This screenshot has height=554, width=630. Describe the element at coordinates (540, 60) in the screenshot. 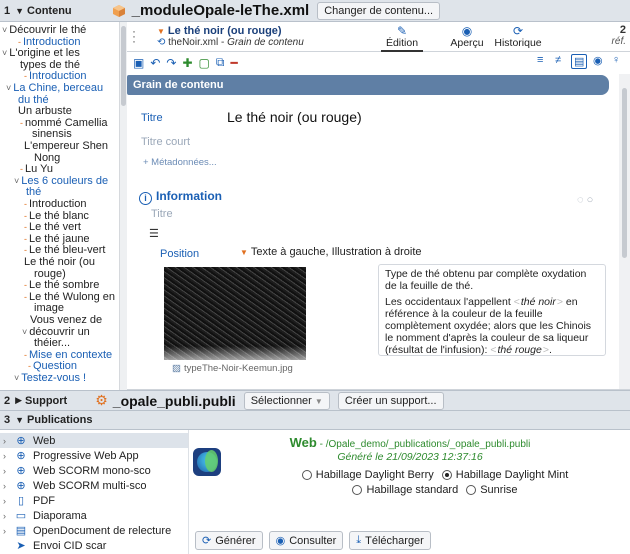

I see `filter-icon: ≡` at that location.